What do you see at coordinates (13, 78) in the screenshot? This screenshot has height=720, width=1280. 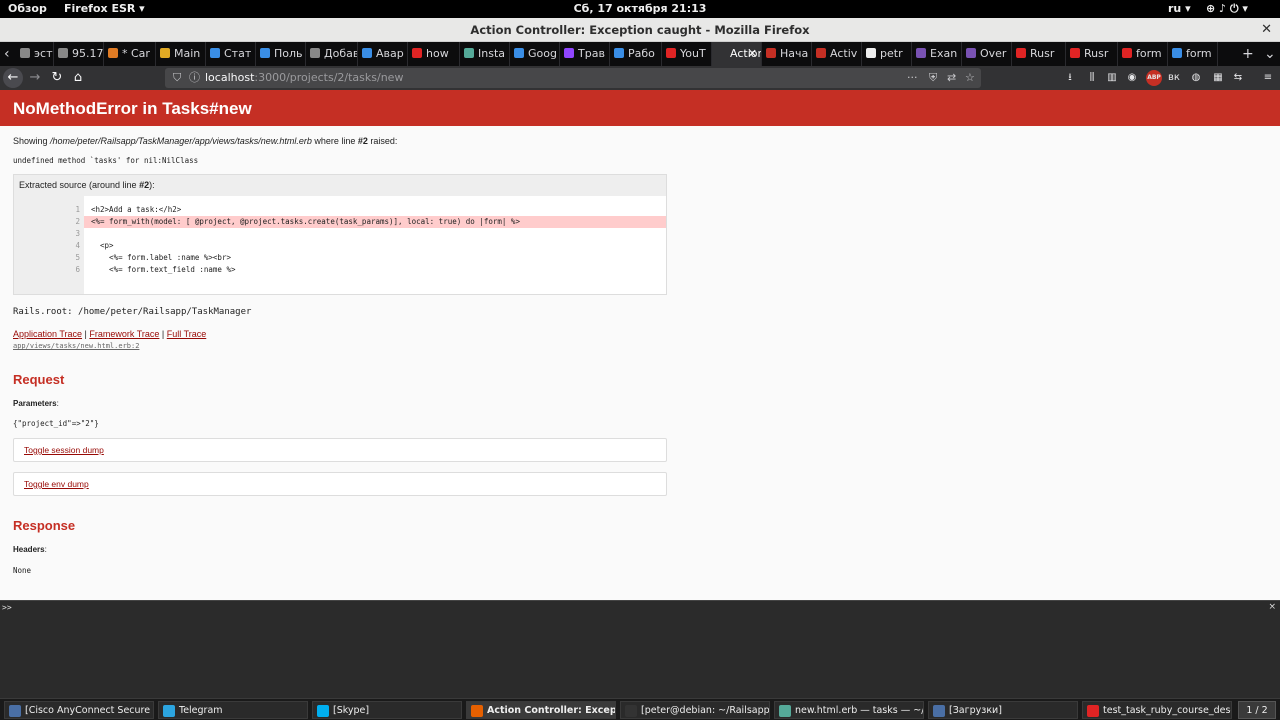 I see `back-button: ←` at bounding box center [13, 78].